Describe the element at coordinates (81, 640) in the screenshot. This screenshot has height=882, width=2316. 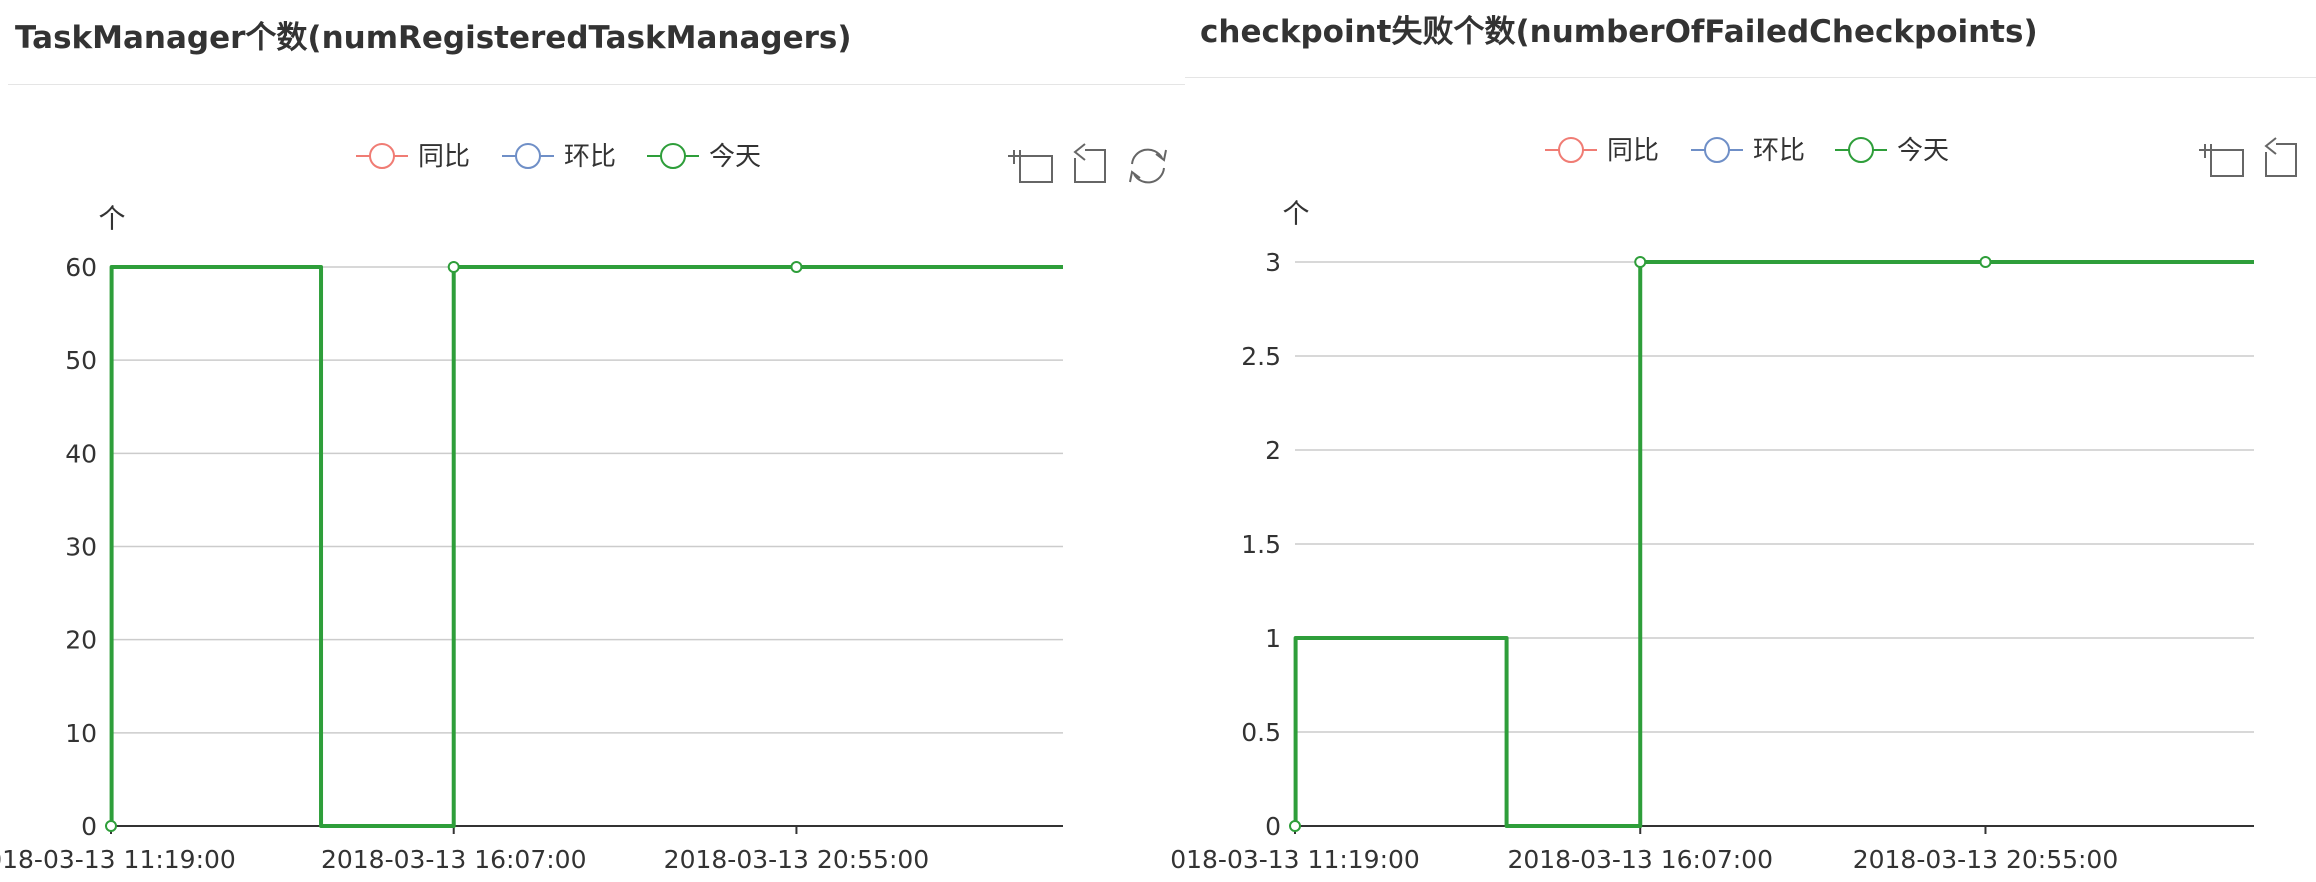
I see `y-tick-label: 20` at that location.